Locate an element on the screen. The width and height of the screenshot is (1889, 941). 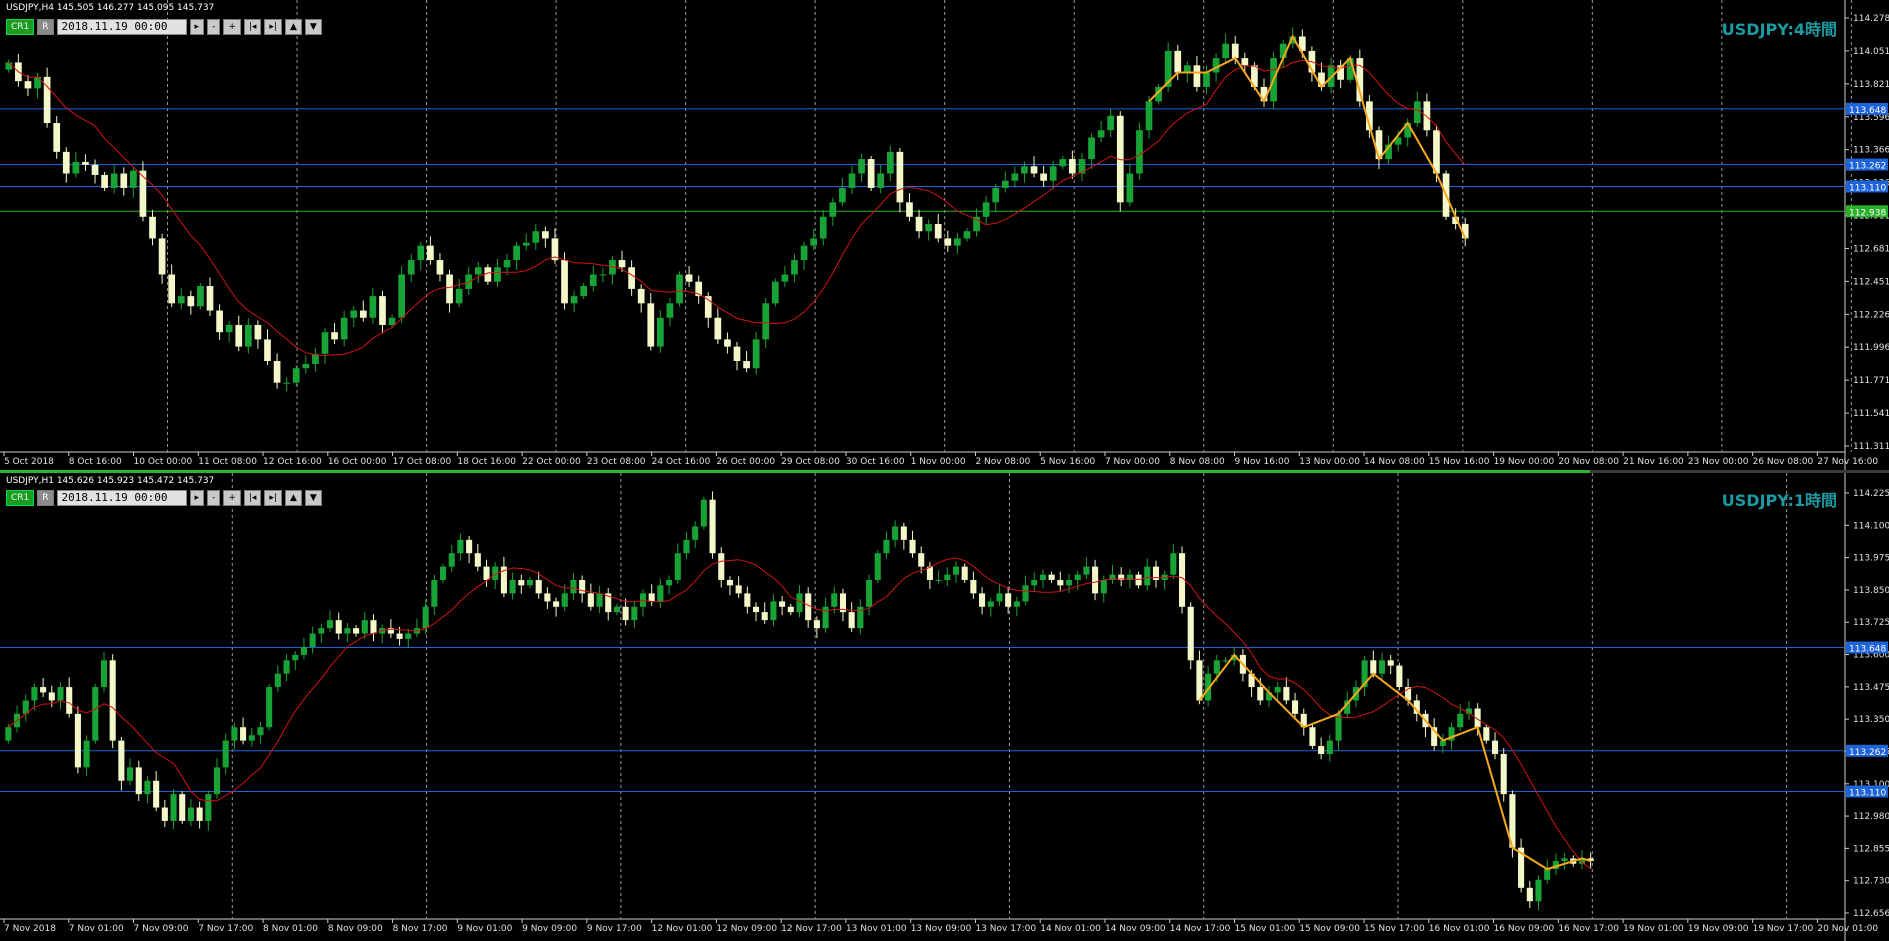
x-tick-label: 30 Oct 16:00 is located at coordinates (875, 462).